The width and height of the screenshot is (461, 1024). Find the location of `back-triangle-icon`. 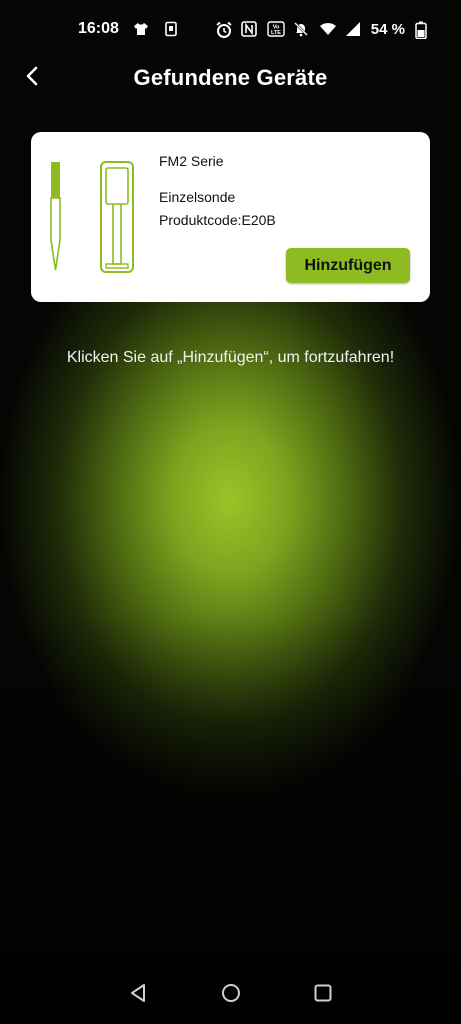

back-triangle-icon is located at coordinates (139, 995).